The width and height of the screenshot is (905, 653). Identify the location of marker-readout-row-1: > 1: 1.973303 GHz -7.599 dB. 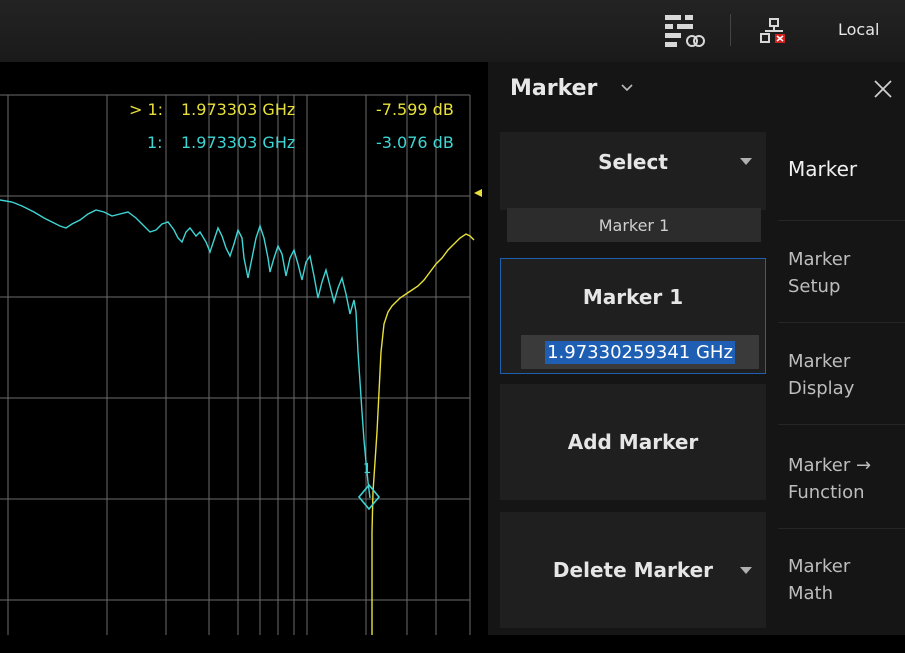
(291, 109).